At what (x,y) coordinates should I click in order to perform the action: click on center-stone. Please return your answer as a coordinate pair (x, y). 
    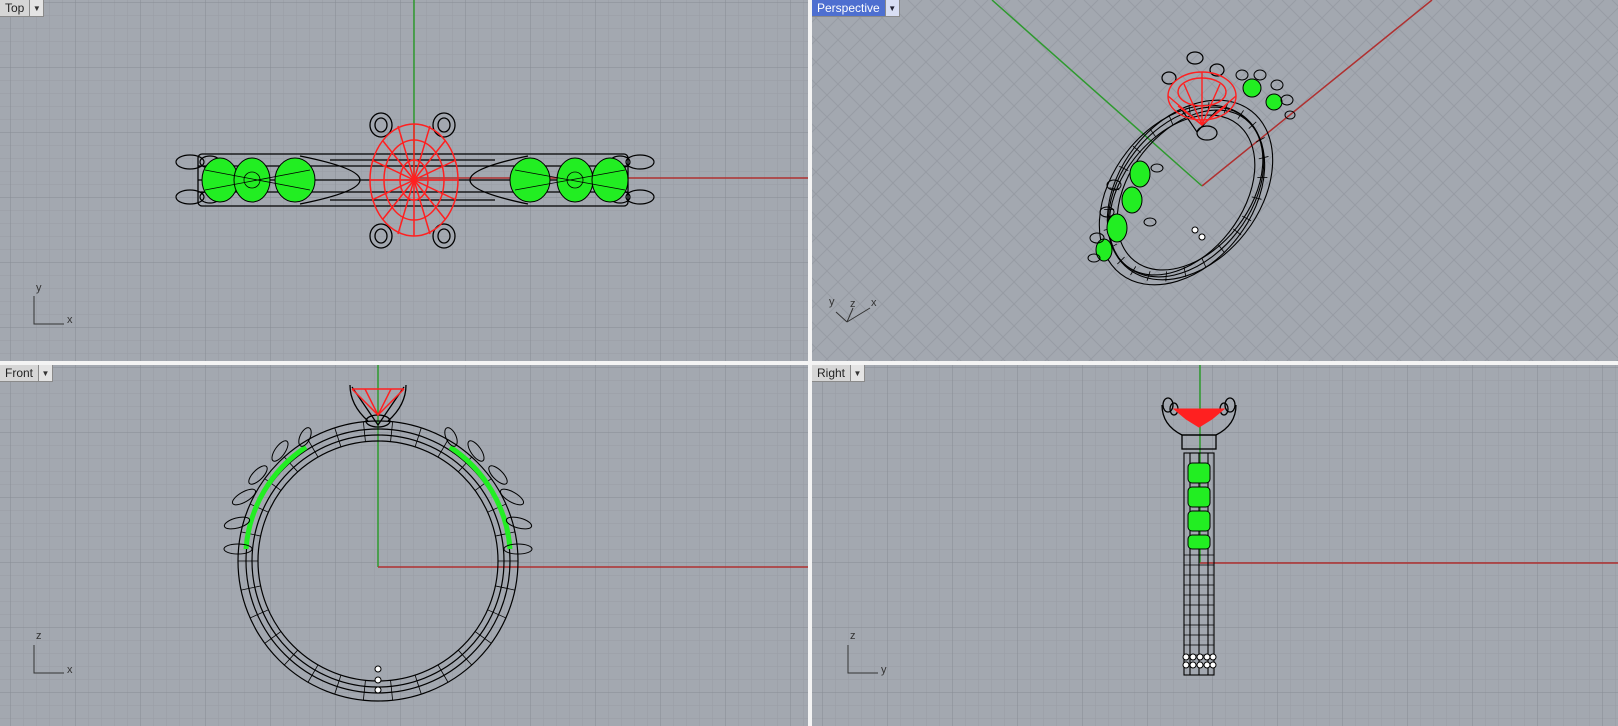
    Looking at the image, I should click on (414, 180).